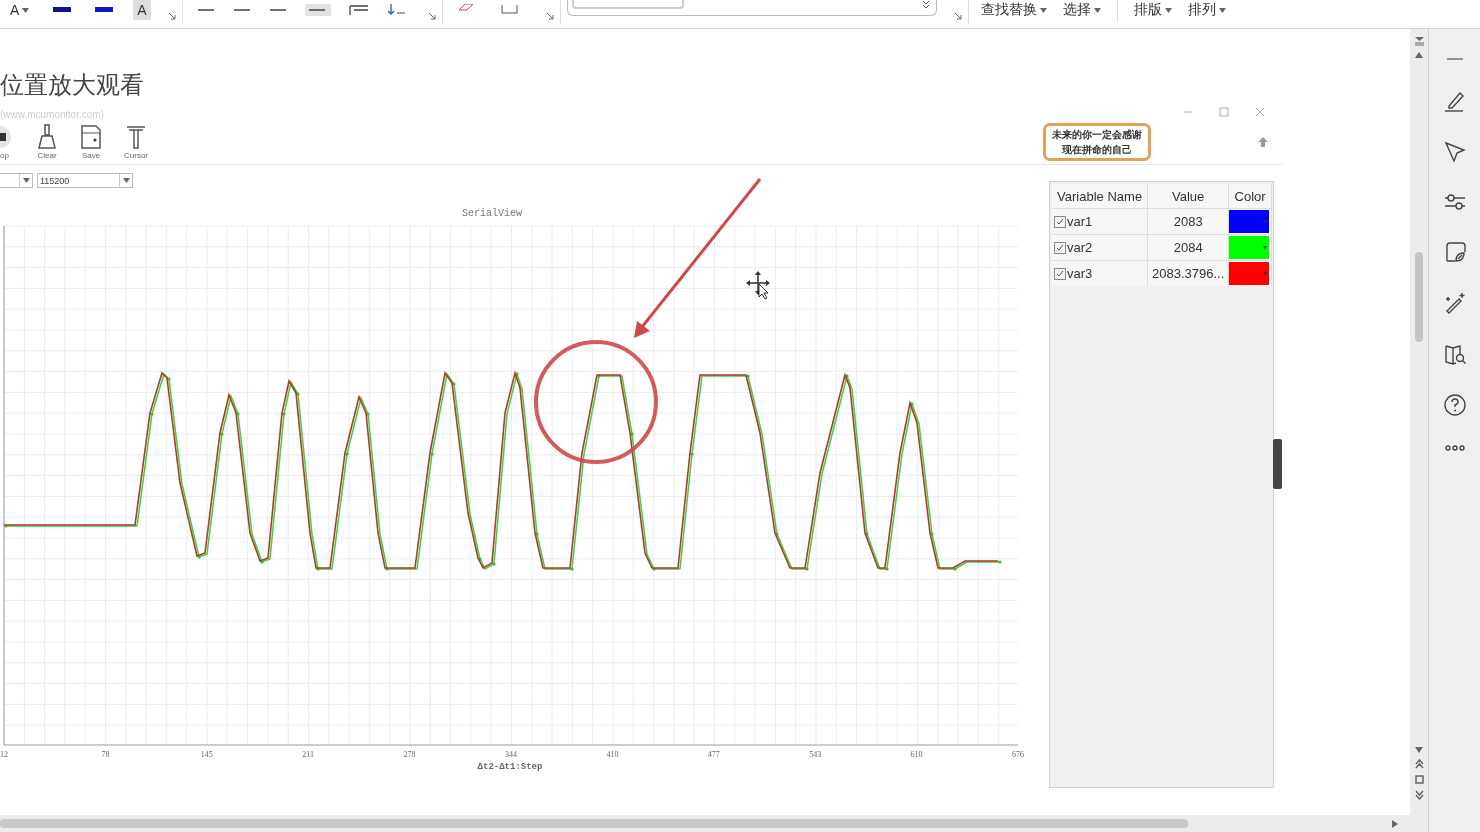 This screenshot has height=832, width=1480. Describe the element at coordinates (4, 754) in the screenshot. I see `axis-tick-label: 12` at that location.